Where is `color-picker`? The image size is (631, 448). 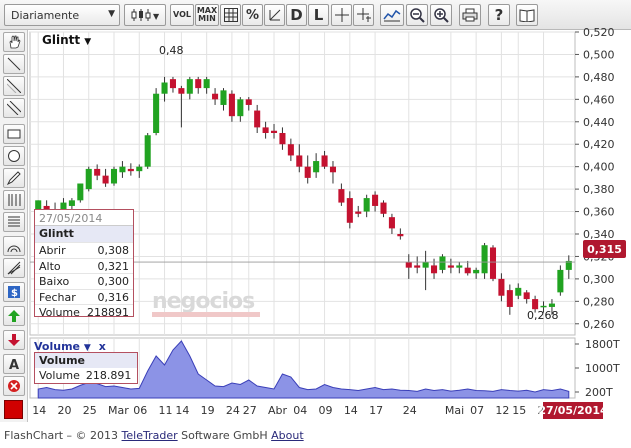
color-picker is located at coordinates (13, 409).